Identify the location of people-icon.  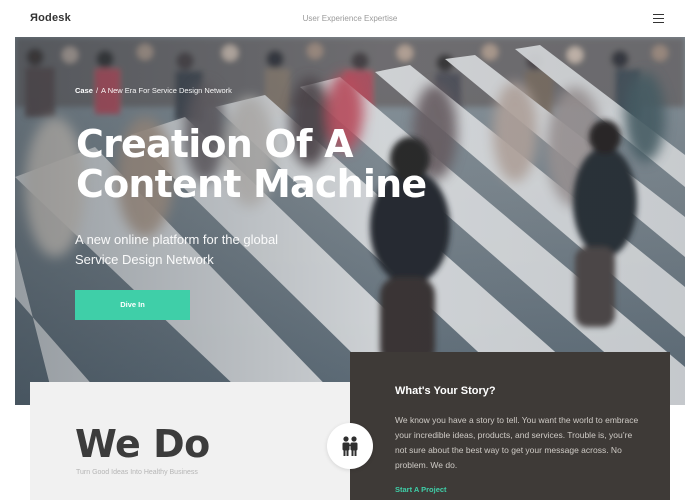
(350, 446).